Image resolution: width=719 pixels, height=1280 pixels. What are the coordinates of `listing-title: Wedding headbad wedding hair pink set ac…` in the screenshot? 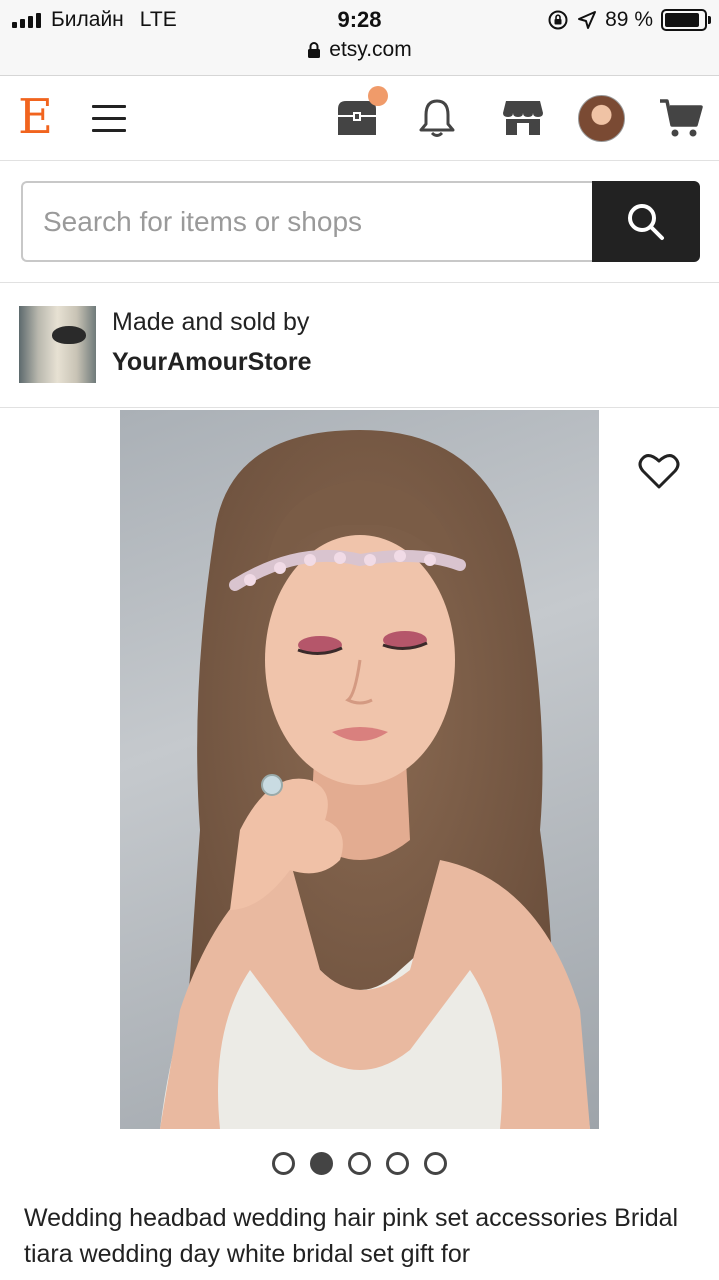 It's located at (351, 1236).